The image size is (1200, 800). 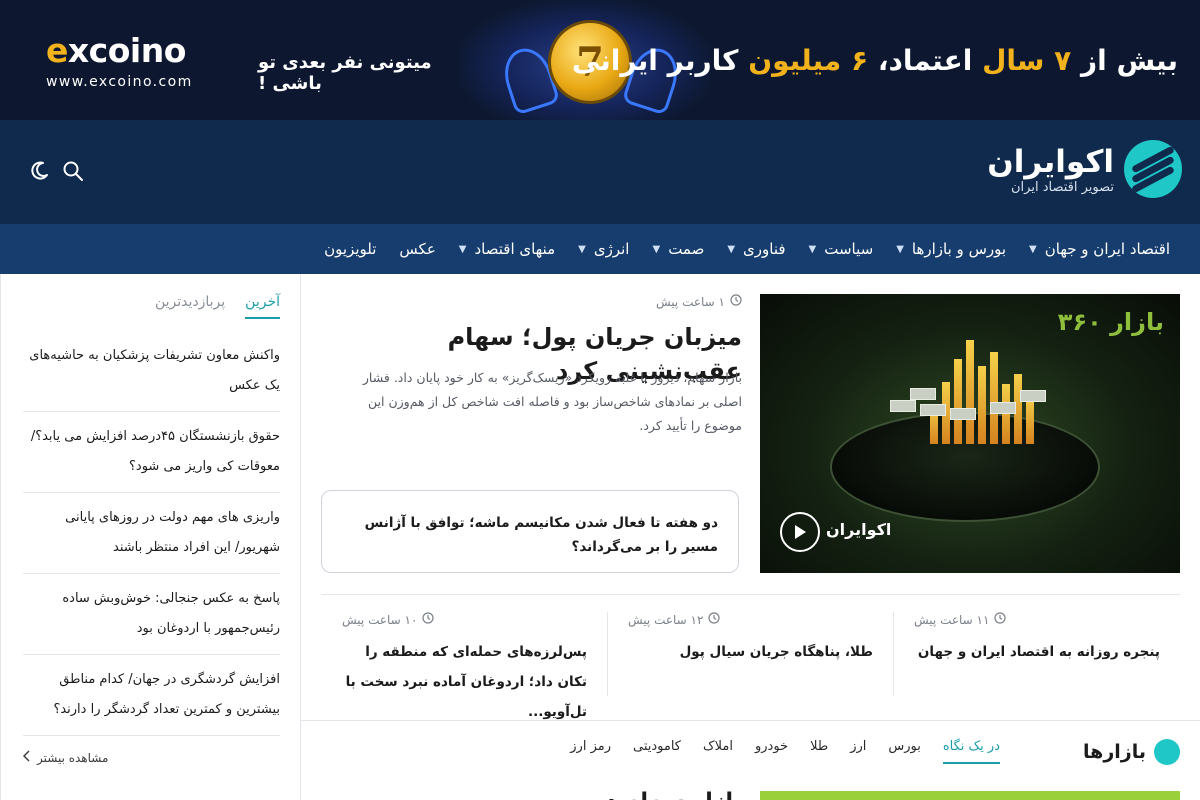 I want to click on site-logo: اکوایران تصویر اقتصاد ایران, so click(x=1084, y=169).